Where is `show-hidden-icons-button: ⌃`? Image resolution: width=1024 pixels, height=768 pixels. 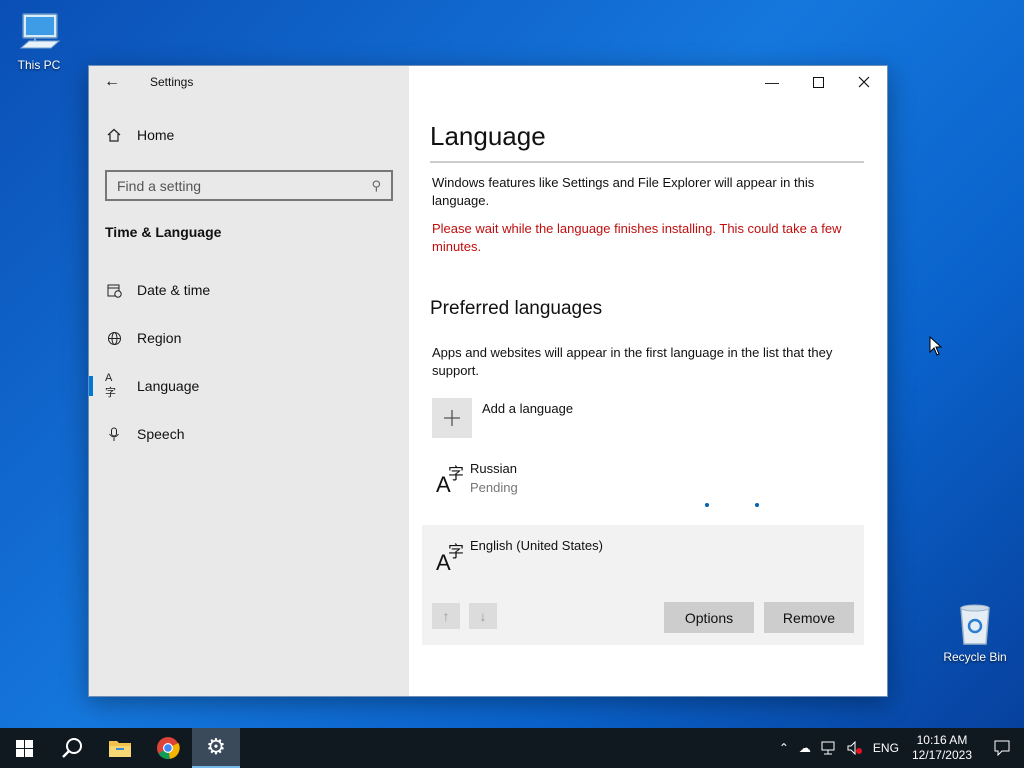 show-hidden-icons-button: ⌃ is located at coordinates (784, 748).